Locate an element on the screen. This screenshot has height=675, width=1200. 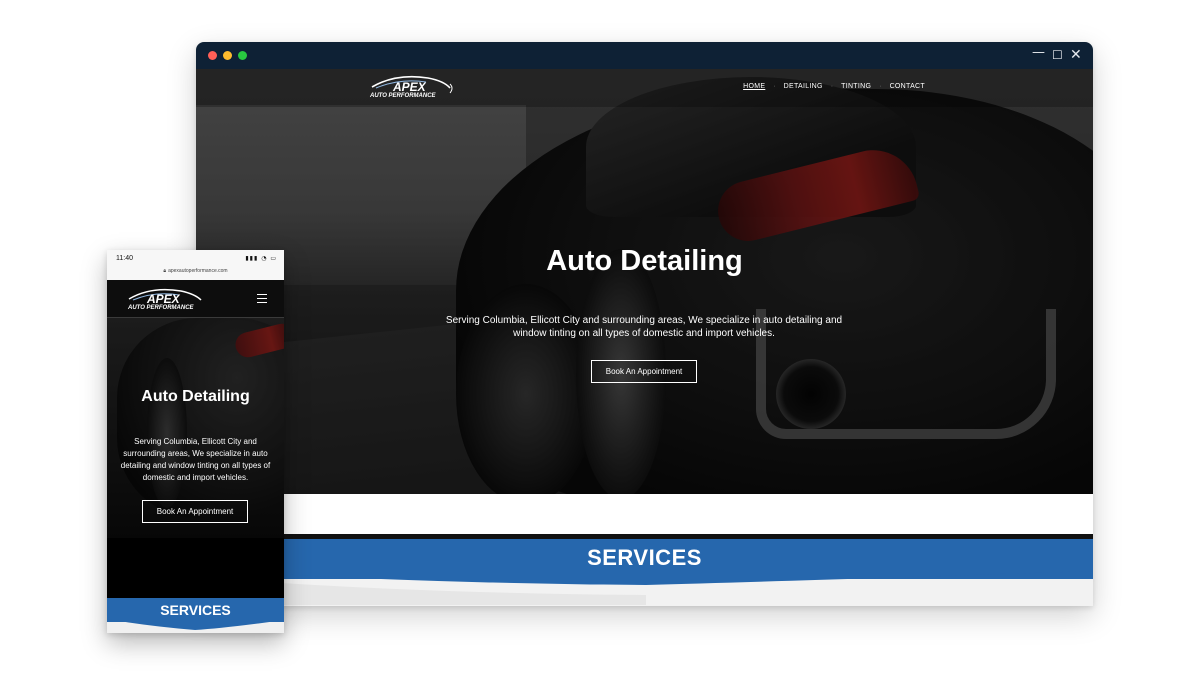
window-titlebar: — ☐ ✕ is located at coordinates (644, 55).